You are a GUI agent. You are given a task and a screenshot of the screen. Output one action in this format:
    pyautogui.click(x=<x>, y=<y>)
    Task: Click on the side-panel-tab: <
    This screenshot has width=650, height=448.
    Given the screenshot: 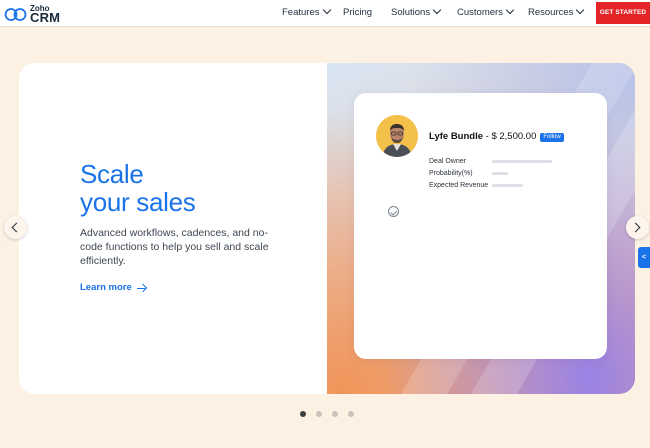 What is the action you would take?
    pyautogui.click(x=644, y=257)
    